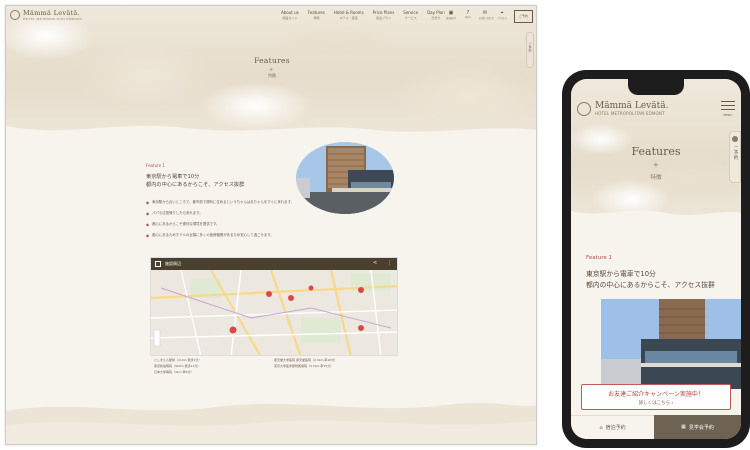 The width and height of the screenshot is (750, 450). I want to click on list-item: 東京新宿病院（900m 徒歩11分）, so click(177, 366).